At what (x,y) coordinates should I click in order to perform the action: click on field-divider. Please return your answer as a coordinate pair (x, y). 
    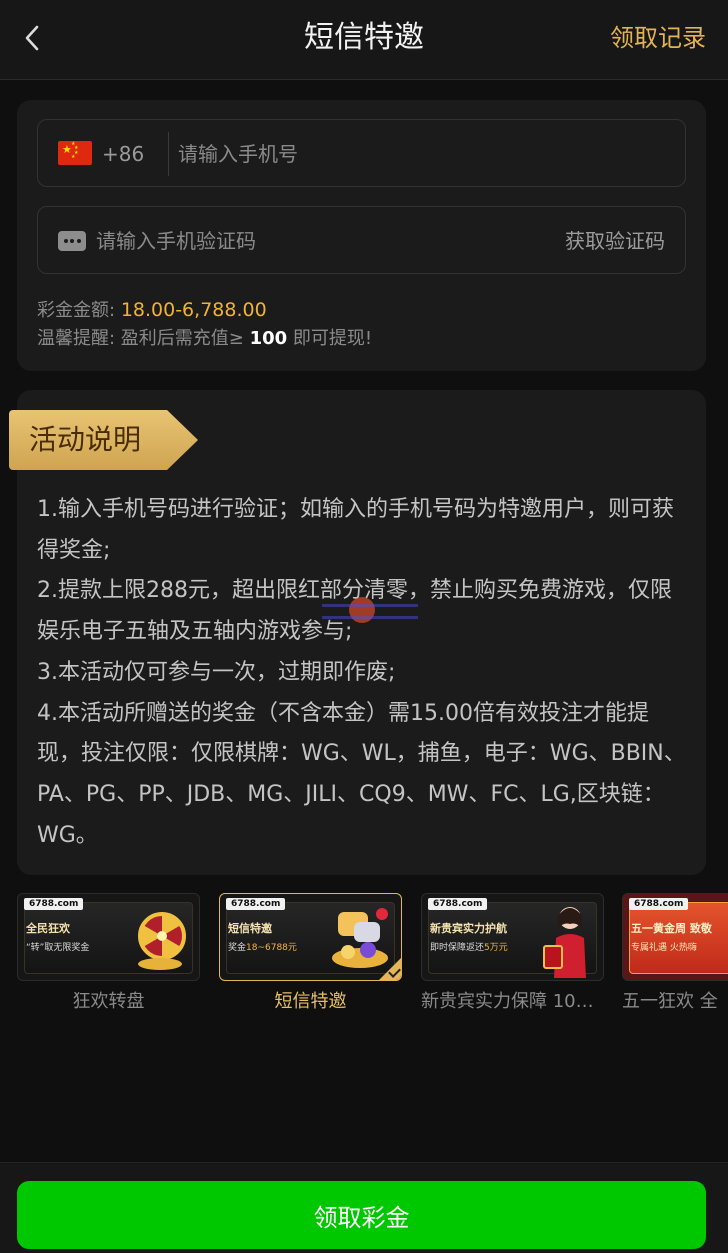
    Looking at the image, I should click on (168, 154).